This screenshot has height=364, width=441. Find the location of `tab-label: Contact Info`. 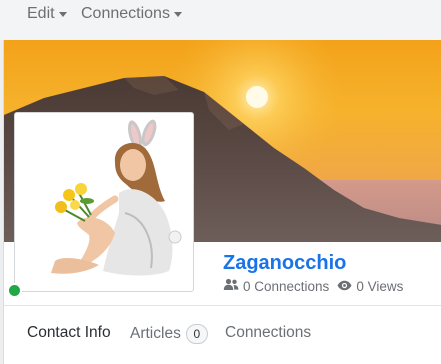

tab-label: Contact Info is located at coordinates (69, 332).